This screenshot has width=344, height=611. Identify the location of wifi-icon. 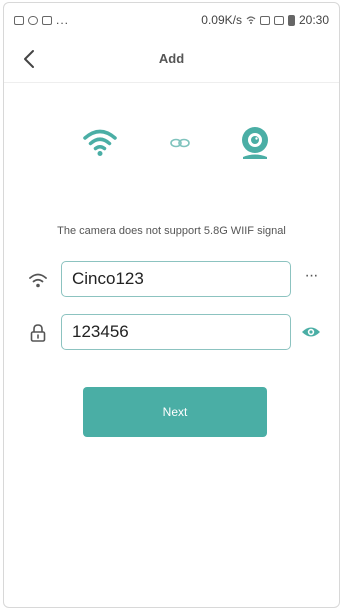
(100, 142).